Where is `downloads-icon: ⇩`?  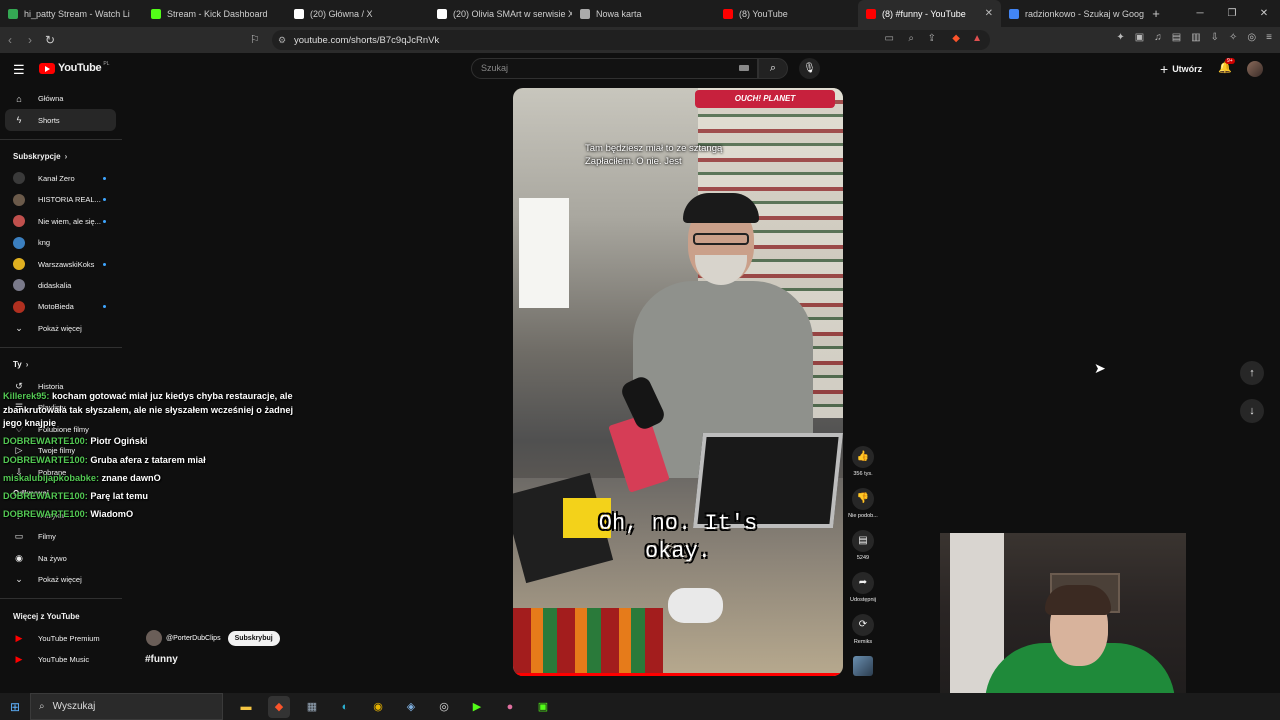 downloads-icon: ⇩ is located at coordinates (1215, 37).